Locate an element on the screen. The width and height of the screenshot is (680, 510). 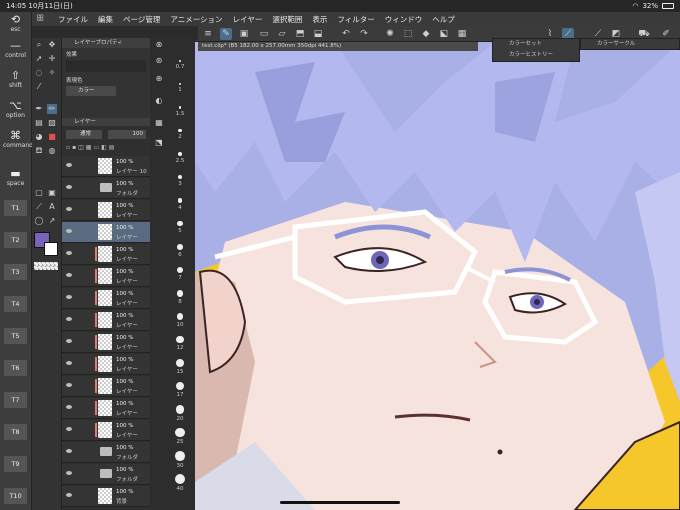
panel-icon-2: ⊕ is located at coordinates (159, 79).